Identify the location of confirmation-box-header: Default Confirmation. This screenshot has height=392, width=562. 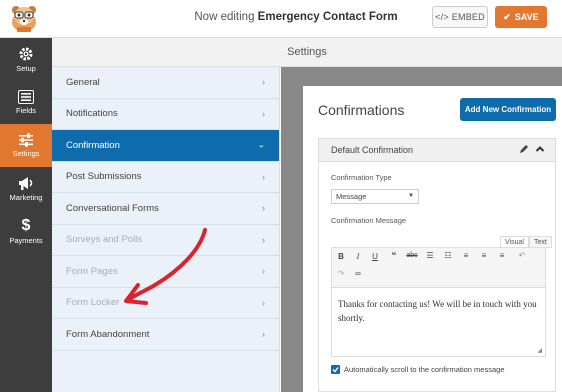
(437, 150).